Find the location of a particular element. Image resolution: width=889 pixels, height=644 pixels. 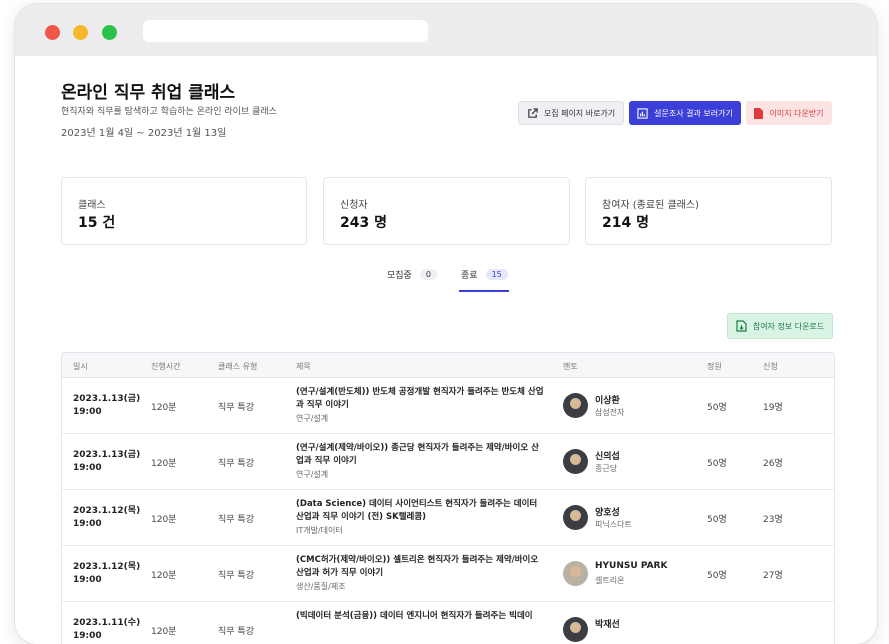

stat-value: 214 명 is located at coordinates (625, 223).